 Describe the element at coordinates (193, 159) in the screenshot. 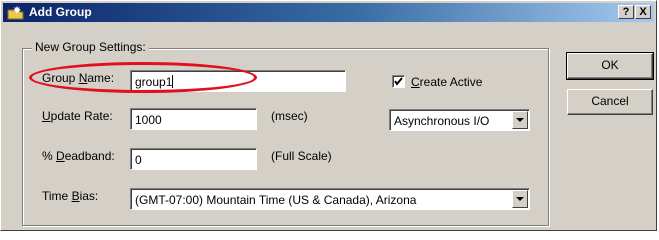

I see `deadband-input: 0` at that location.